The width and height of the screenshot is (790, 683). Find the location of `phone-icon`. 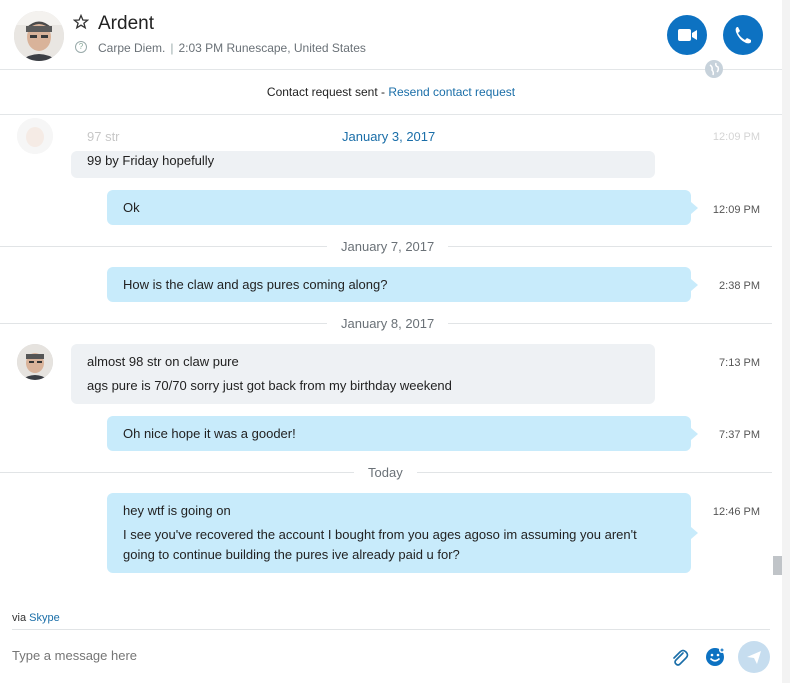

phone-icon is located at coordinates (743, 35).